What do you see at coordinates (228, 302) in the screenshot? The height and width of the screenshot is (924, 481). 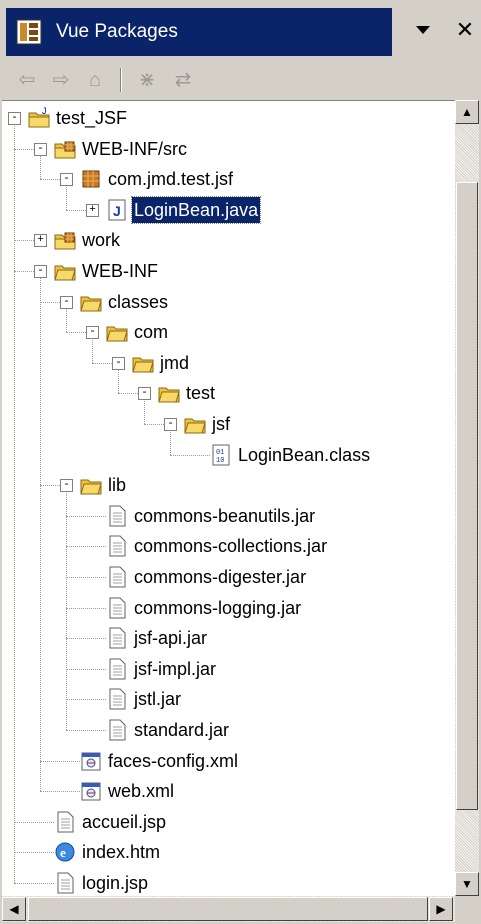 I see `tree-row: - classes` at bounding box center [228, 302].